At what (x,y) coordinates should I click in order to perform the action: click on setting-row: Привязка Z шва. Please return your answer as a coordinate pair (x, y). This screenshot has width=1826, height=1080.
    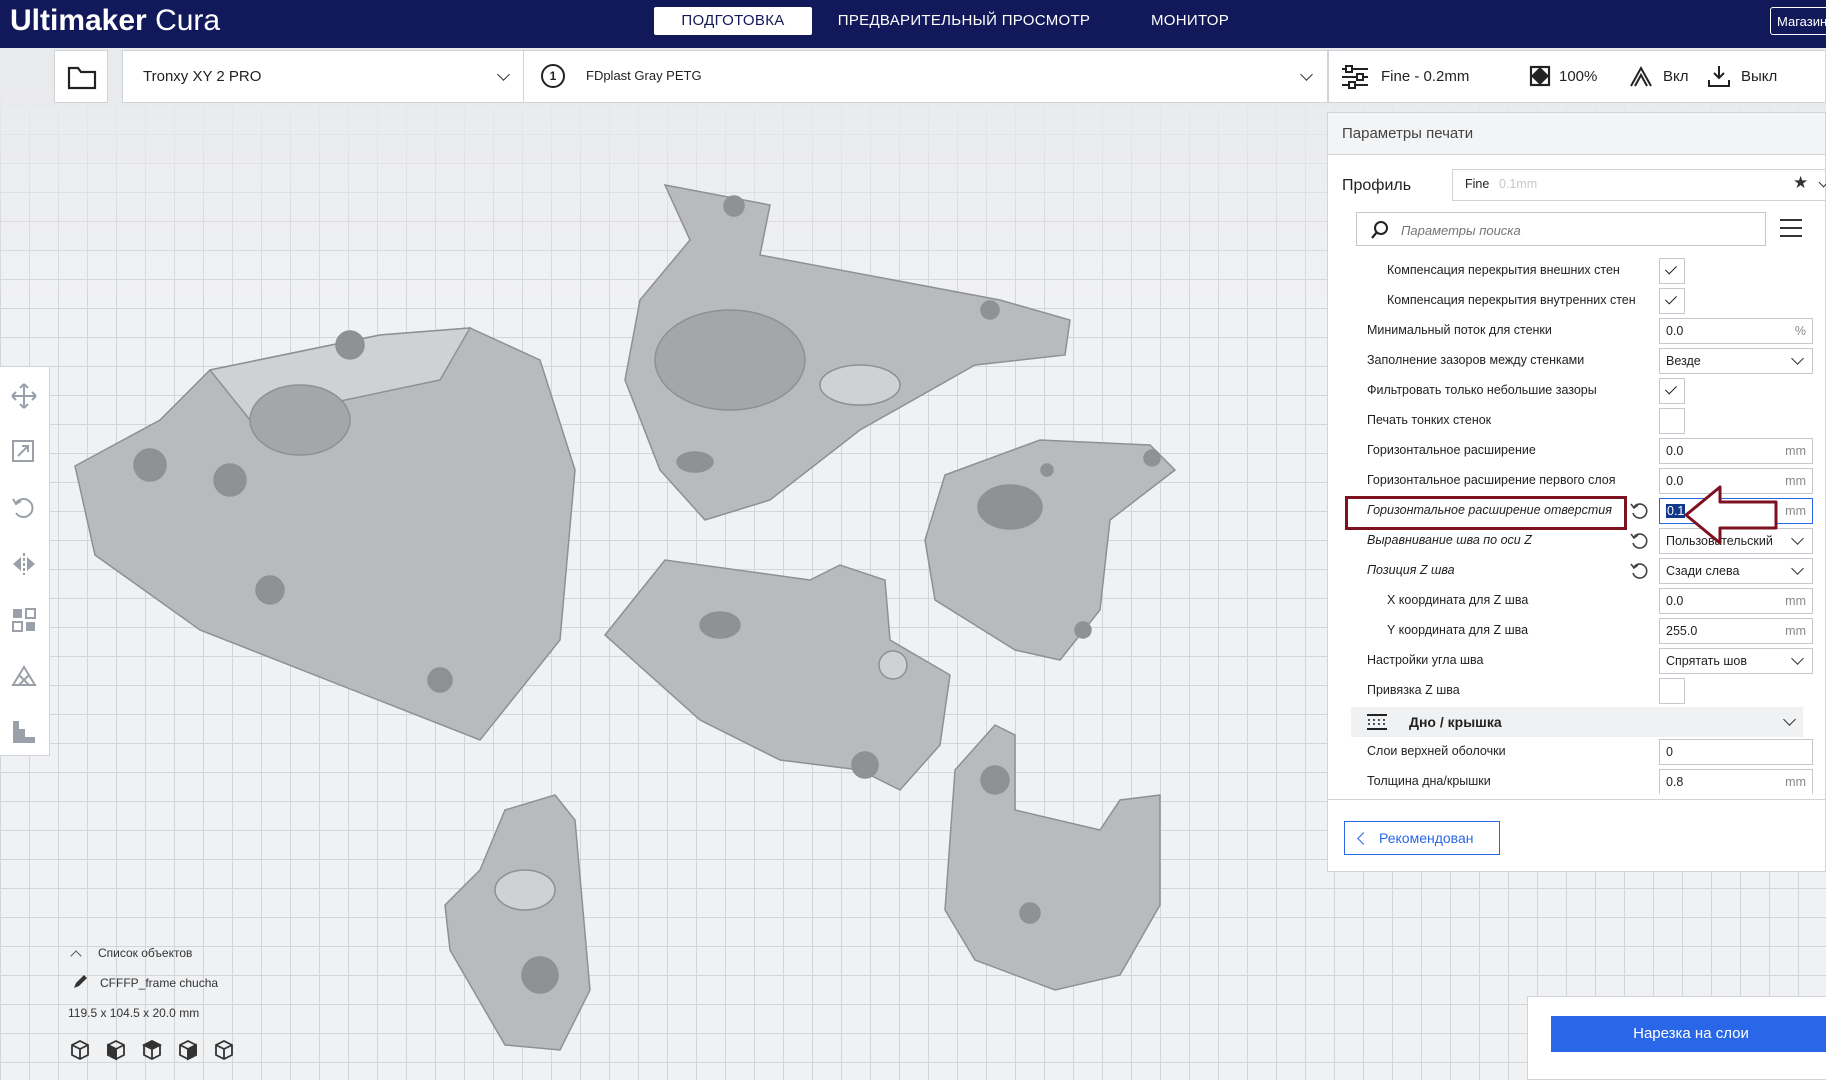
    Looking at the image, I should click on (1576, 691).